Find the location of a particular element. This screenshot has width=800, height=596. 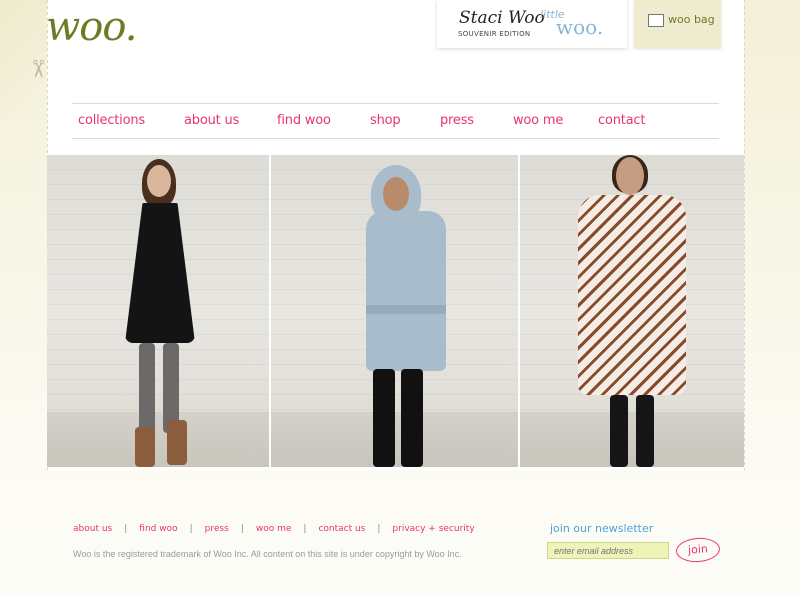

nav-press: press is located at coordinates (457, 120).